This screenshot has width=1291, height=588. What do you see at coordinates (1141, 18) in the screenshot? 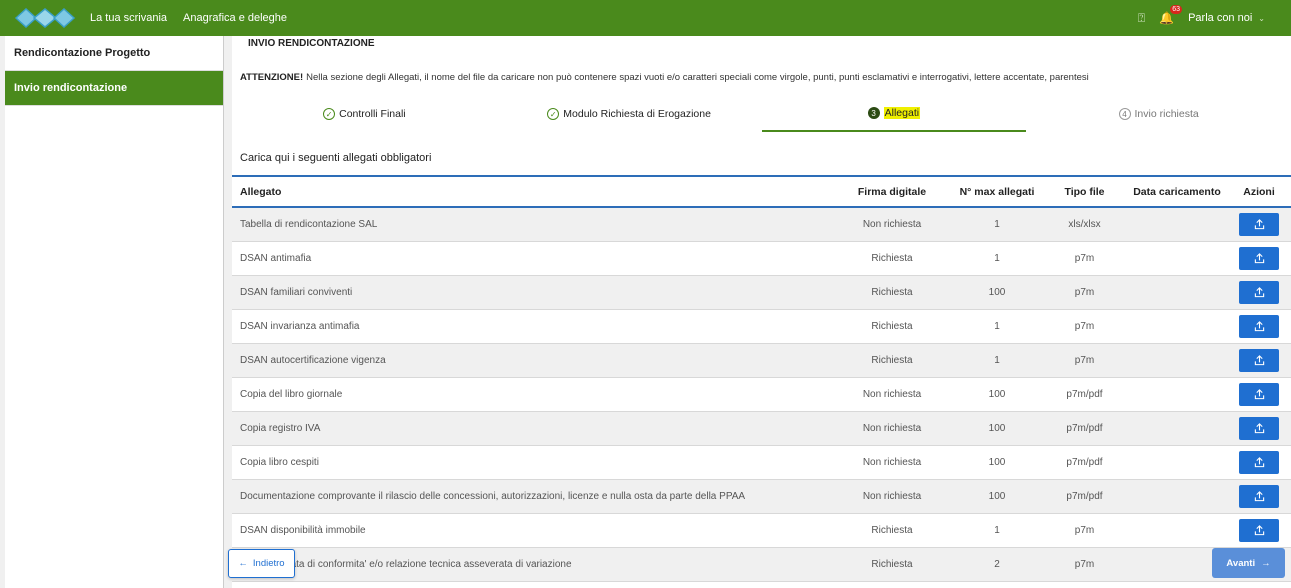
I see `help-icon: ⍰` at bounding box center [1141, 18].